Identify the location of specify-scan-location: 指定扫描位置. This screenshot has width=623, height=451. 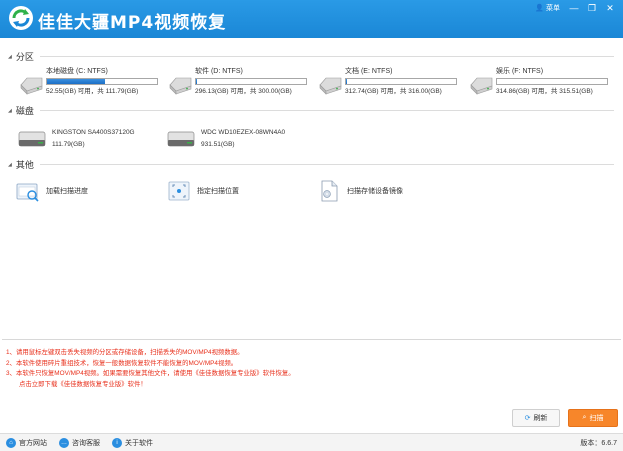
(203, 191).